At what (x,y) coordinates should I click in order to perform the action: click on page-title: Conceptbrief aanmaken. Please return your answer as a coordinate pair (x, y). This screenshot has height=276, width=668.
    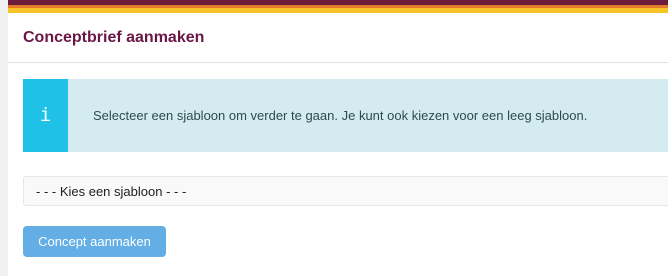
    Looking at the image, I should click on (114, 37).